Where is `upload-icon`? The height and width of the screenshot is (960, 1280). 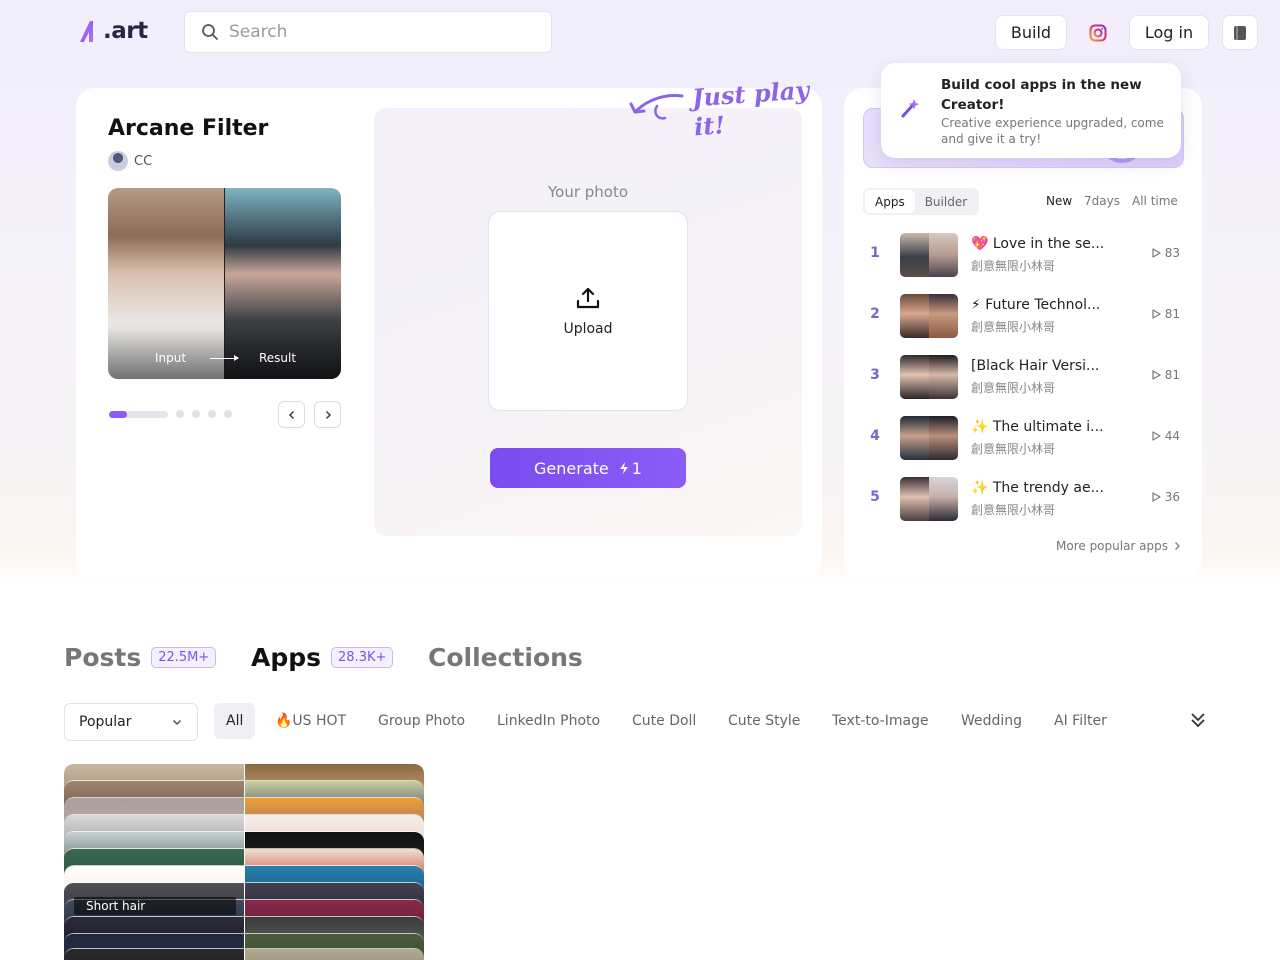
upload-icon is located at coordinates (588, 298).